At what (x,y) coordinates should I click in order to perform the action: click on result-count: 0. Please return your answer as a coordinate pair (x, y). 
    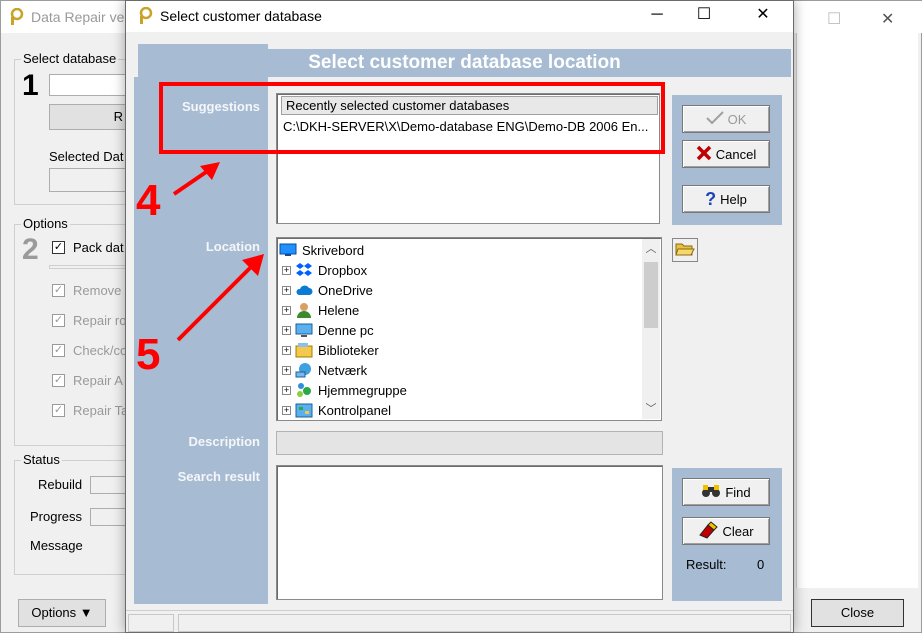
    Looking at the image, I should click on (761, 564).